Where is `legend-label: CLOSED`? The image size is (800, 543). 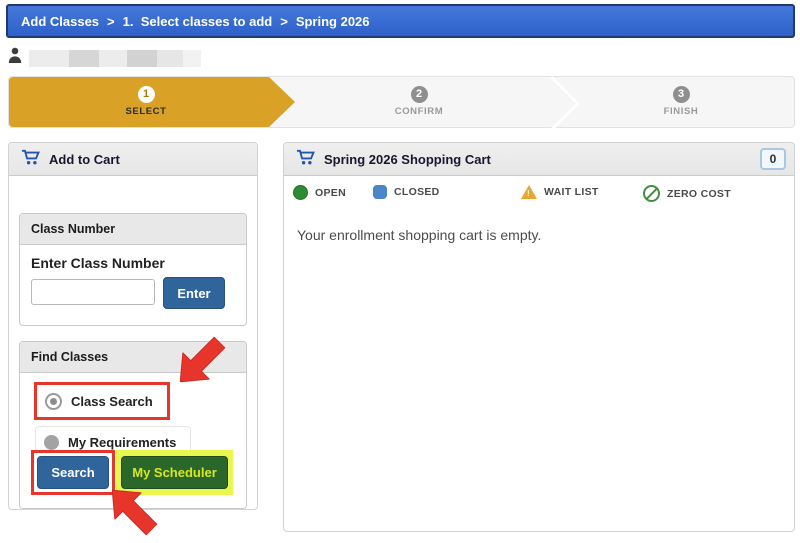
legend-label: CLOSED is located at coordinates (417, 192).